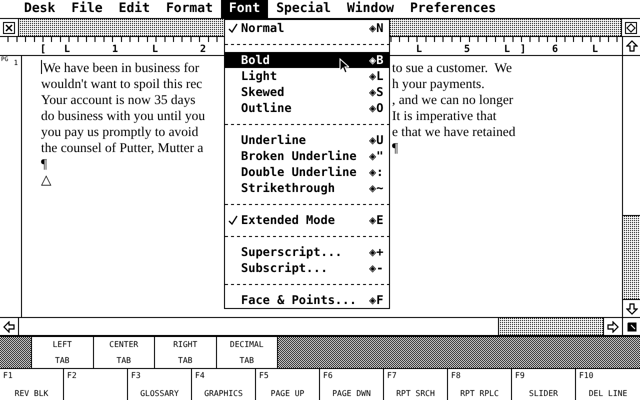 The image size is (640, 400). I want to click on close-icon, so click(9, 28).